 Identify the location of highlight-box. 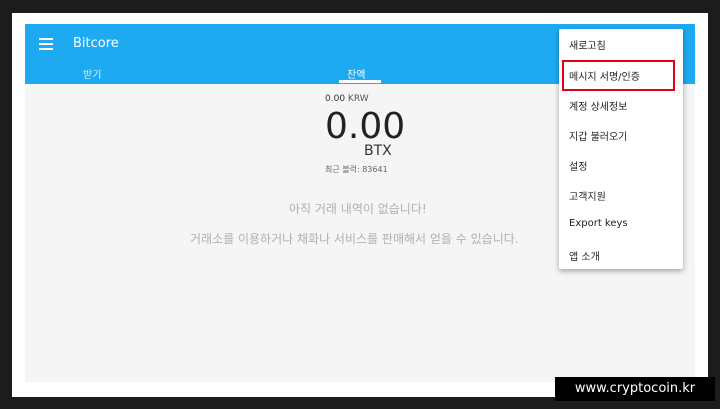
(618, 75).